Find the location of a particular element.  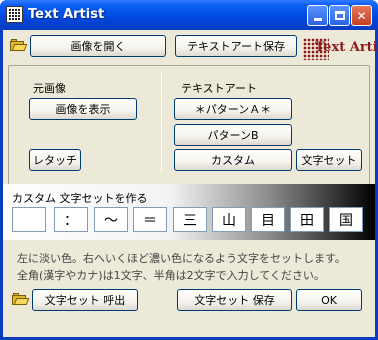

instruction-line-1: 左に淡い色。右へいくほど濃い色になるよう文字をセットします。 is located at coordinates (181, 258).